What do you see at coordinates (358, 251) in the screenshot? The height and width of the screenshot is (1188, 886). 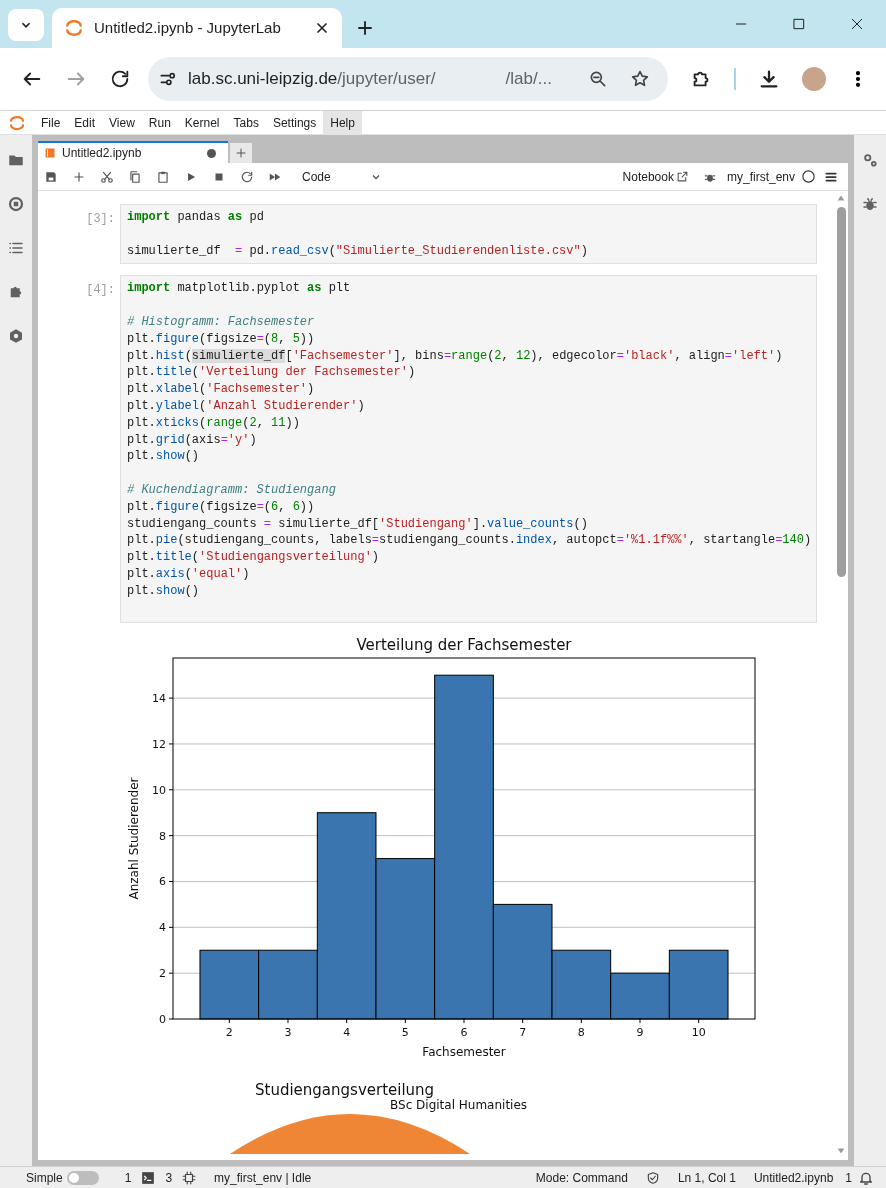 I see `code-line: simulierte_df = pd.read_csv("Simulierte_Studierendenliste.csv")` at bounding box center [358, 251].